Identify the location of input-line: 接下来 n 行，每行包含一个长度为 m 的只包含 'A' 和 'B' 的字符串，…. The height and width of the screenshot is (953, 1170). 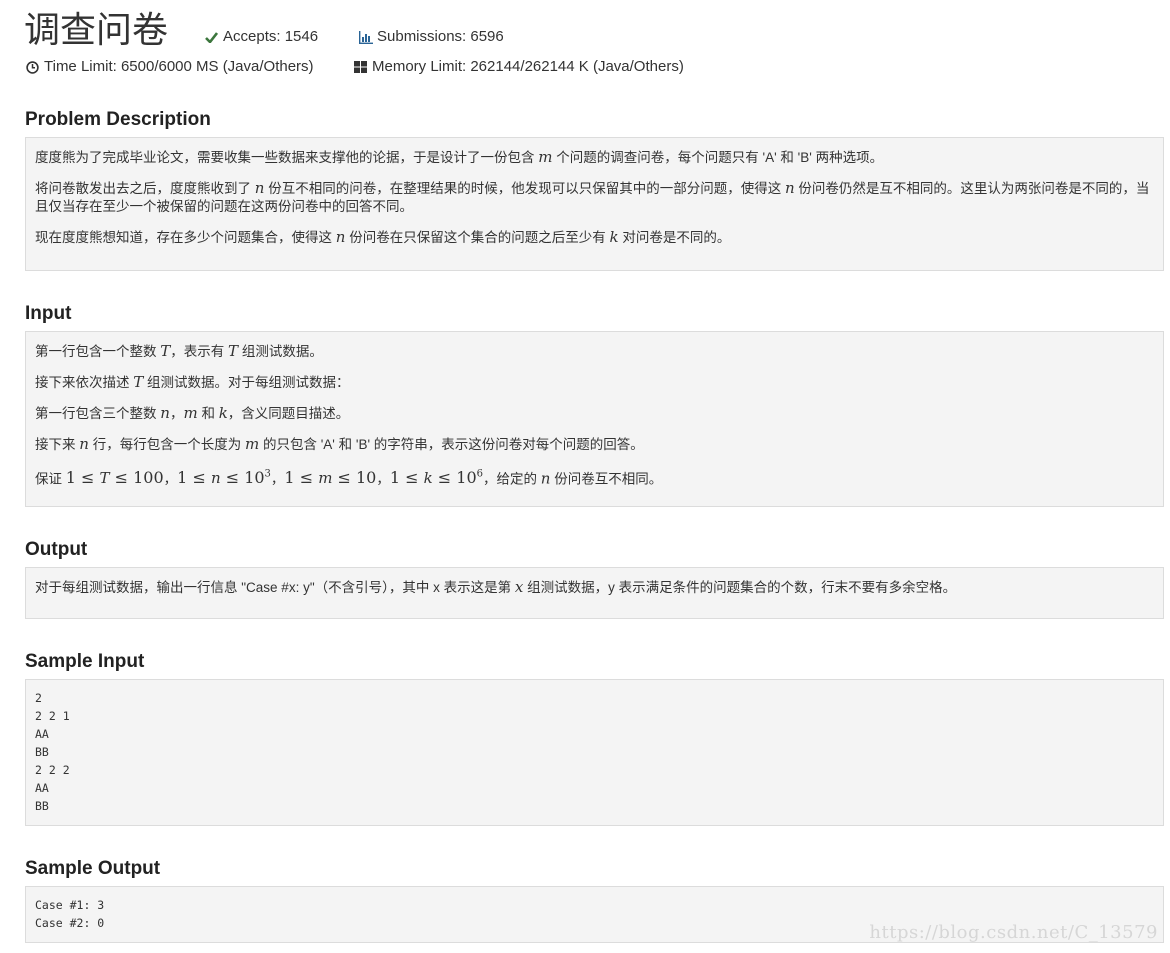
(594, 444).